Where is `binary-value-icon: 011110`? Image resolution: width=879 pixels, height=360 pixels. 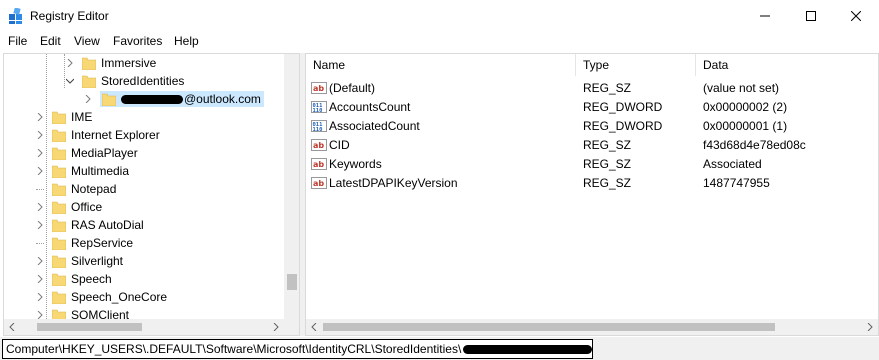
binary-value-icon: 011110 is located at coordinates (319, 126).